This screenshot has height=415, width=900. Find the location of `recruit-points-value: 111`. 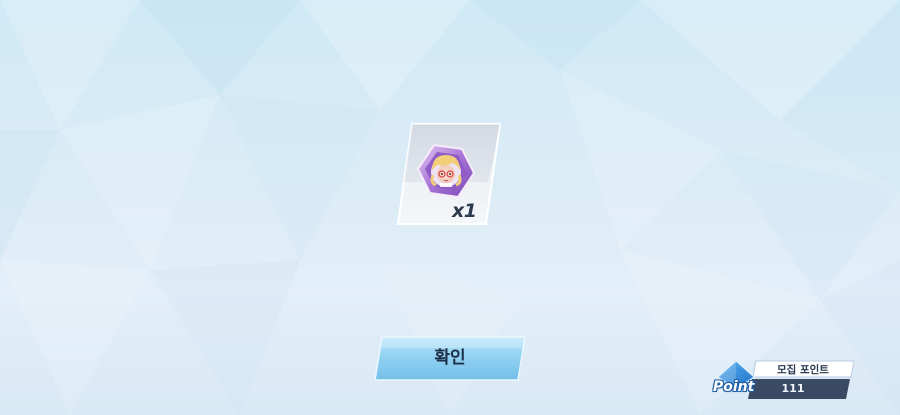

recruit-points-value: 111 is located at coordinates (793, 388).